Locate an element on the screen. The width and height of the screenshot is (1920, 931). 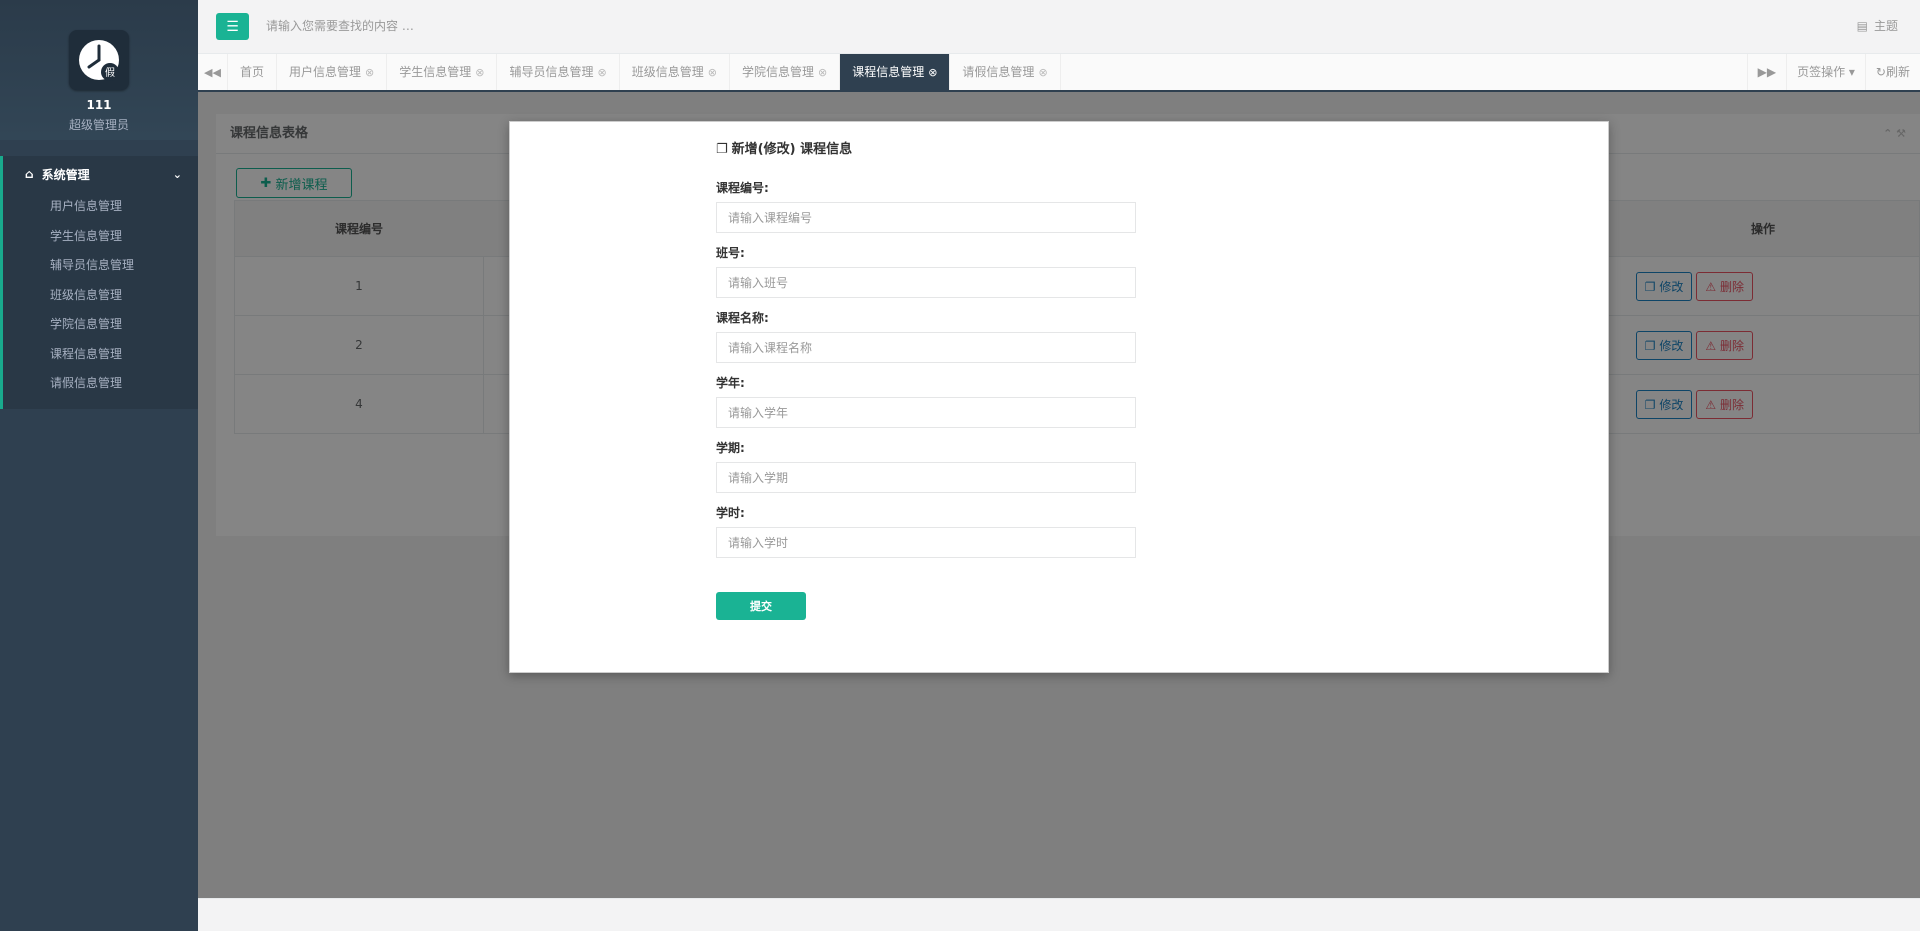
refresh-icon: ↻ is located at coordinates (1880, 72).